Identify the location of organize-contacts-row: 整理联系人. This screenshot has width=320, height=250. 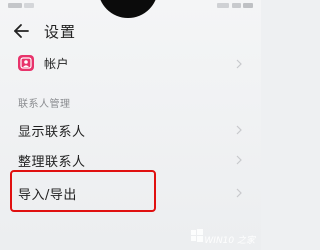
(130, 160).